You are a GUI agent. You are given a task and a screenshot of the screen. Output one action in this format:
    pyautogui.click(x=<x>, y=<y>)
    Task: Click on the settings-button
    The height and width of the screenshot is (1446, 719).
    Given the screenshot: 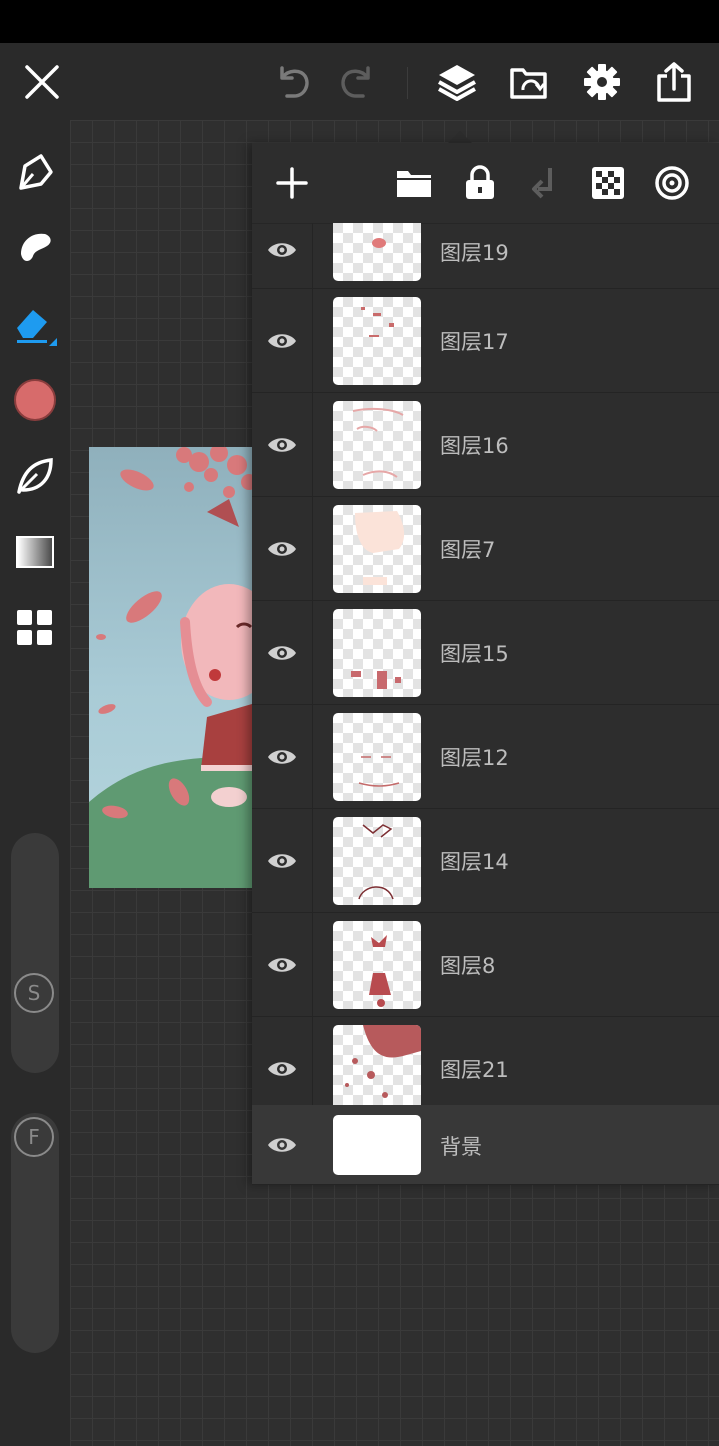 What is the action you would take?
    pyautogui.click(x=602, y=81)
    